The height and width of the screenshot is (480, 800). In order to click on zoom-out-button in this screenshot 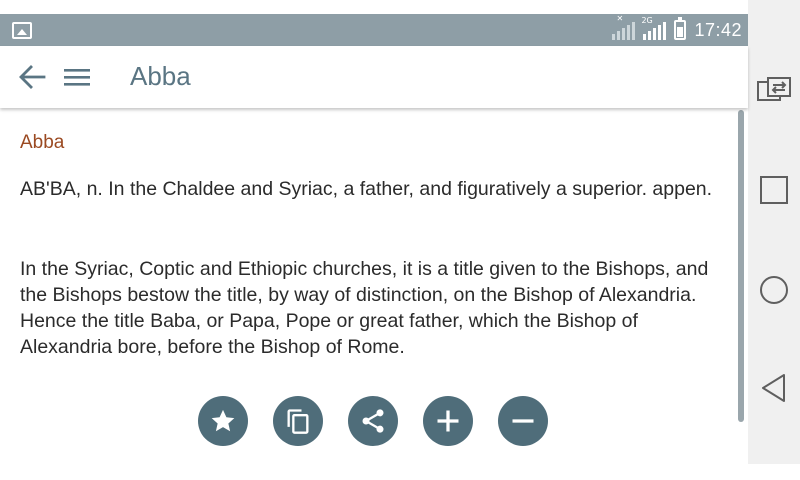, I will do `click(523, 421)`.